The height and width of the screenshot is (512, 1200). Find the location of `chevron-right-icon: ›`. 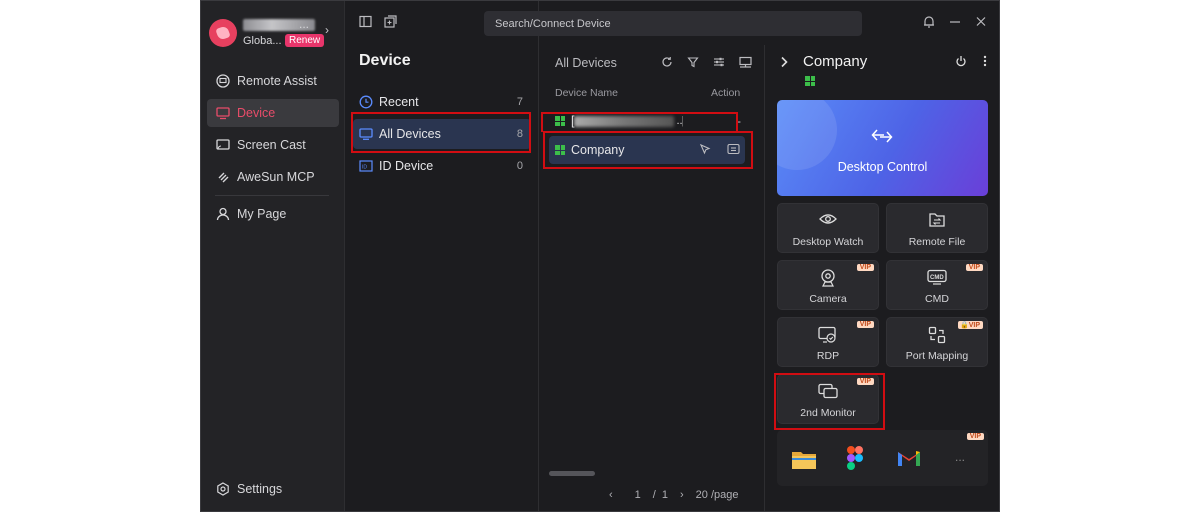

chevron-right-icon: › is located at coordinates (327, 30).